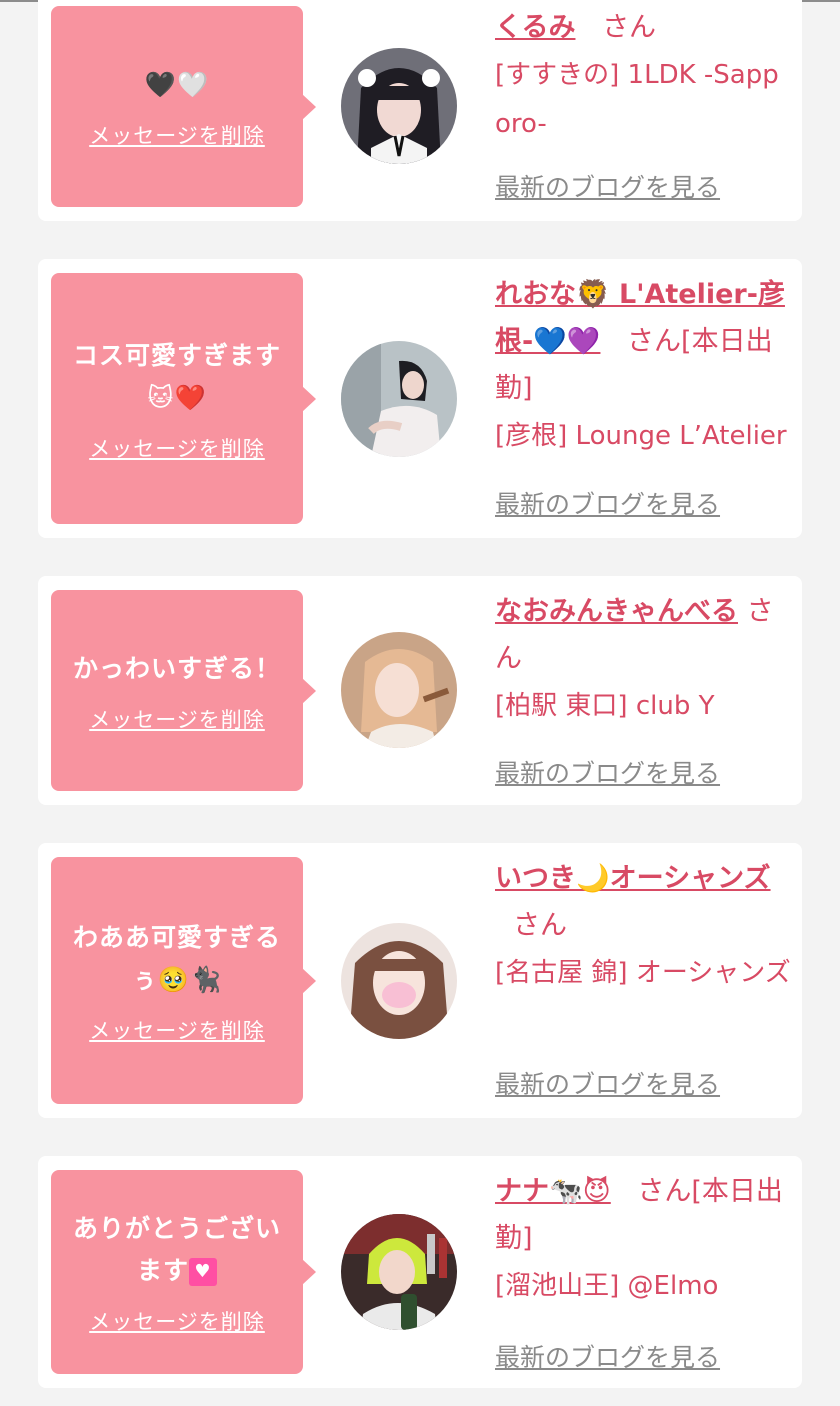 Image resolution: width=840 pixels, height=1406 pixels. What do you see at coordinates (177, 84) in the screenshot?
I see `message-text: 🖤🤍` at bounding box center [177, 84].